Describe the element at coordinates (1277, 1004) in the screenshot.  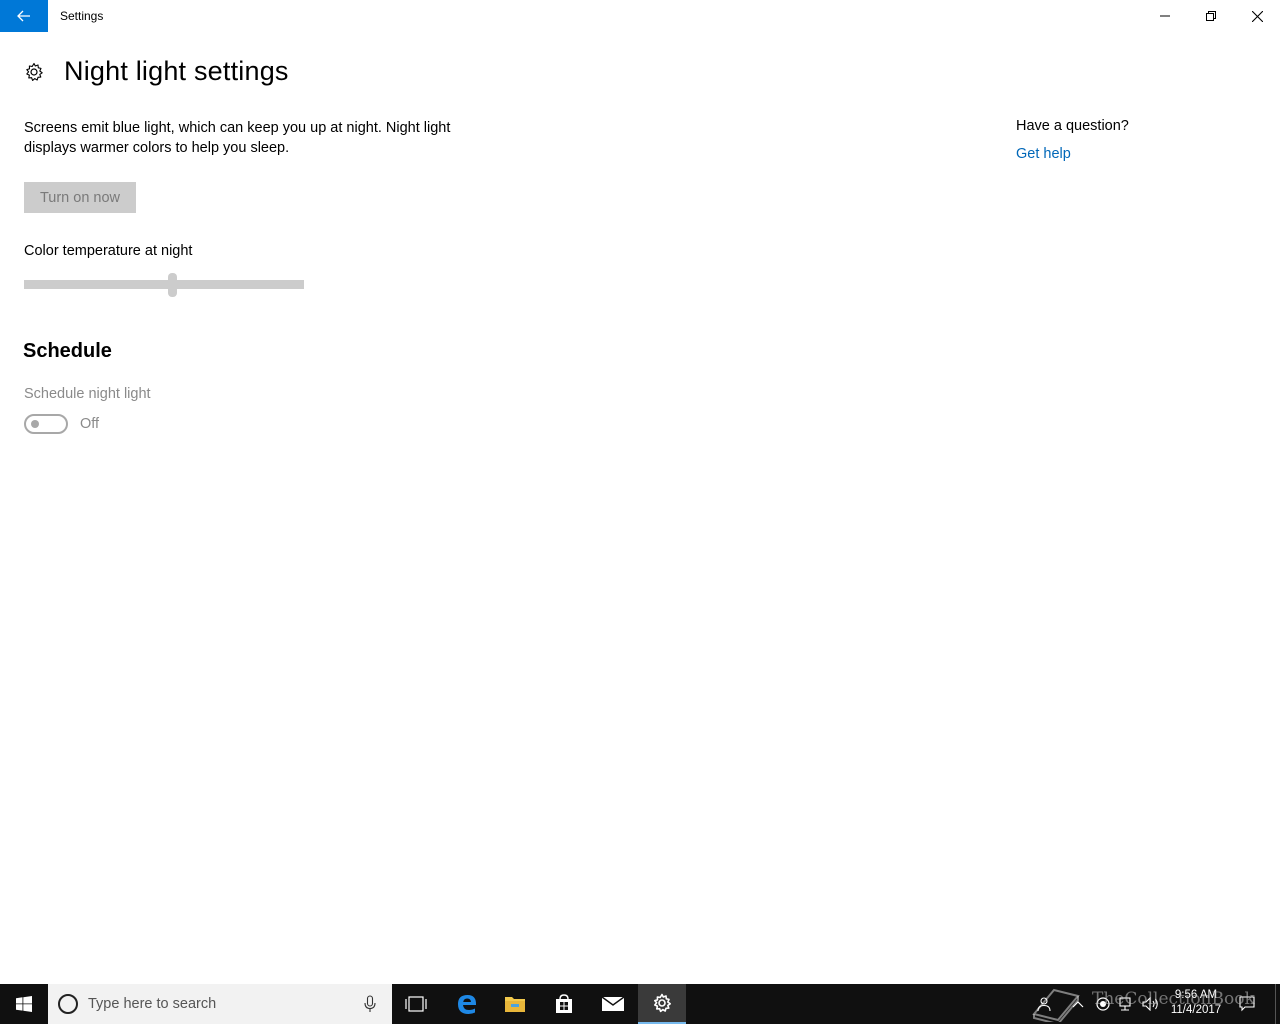
I see `show-desktop-button` at that location.